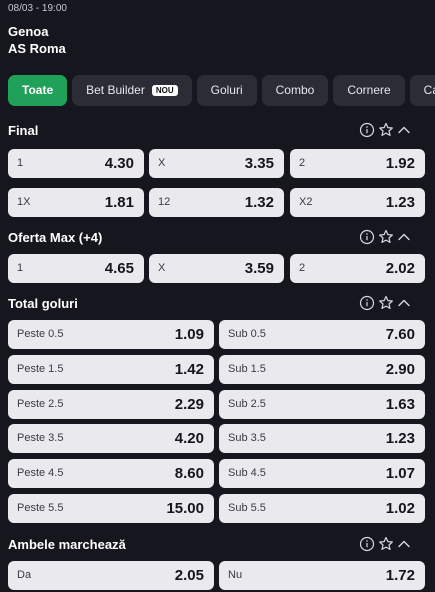 Image resolution: width=435 pixels, height=592 pixels. What do you see at coordinates (322, 438) in the screenshot?
I see `odd-button-sub-3-5: Sub 3.5 1.23` at bounding box center [322, 438].